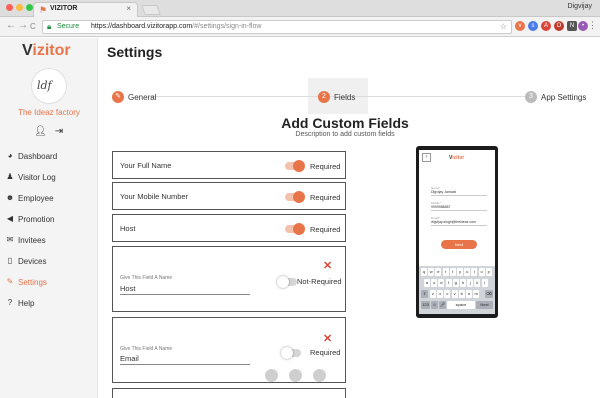  Describe the element at coordinates (533, 26) in the screenshot. I see `extension-icon: s` at that location.